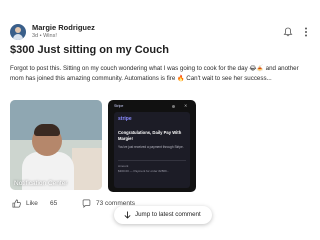 Image resolution: width=320 pixels, height=240 pixels. What do you see at coordinates (18, 32) in the screenshot?
I see `author-avatar` at bounding box center [18, 32].